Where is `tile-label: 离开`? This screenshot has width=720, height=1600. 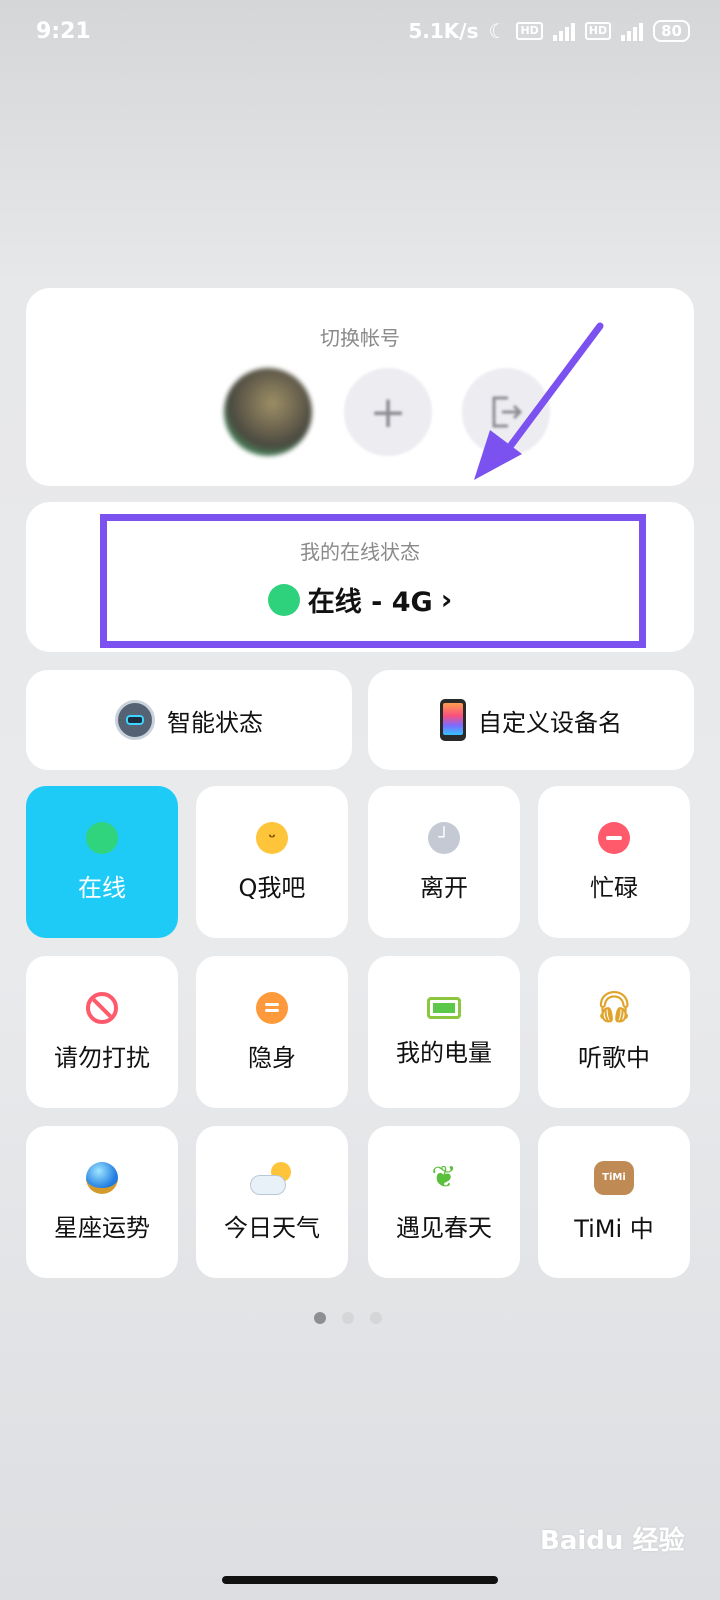 tile-label: 离开 is located at coordinates (444, 887).